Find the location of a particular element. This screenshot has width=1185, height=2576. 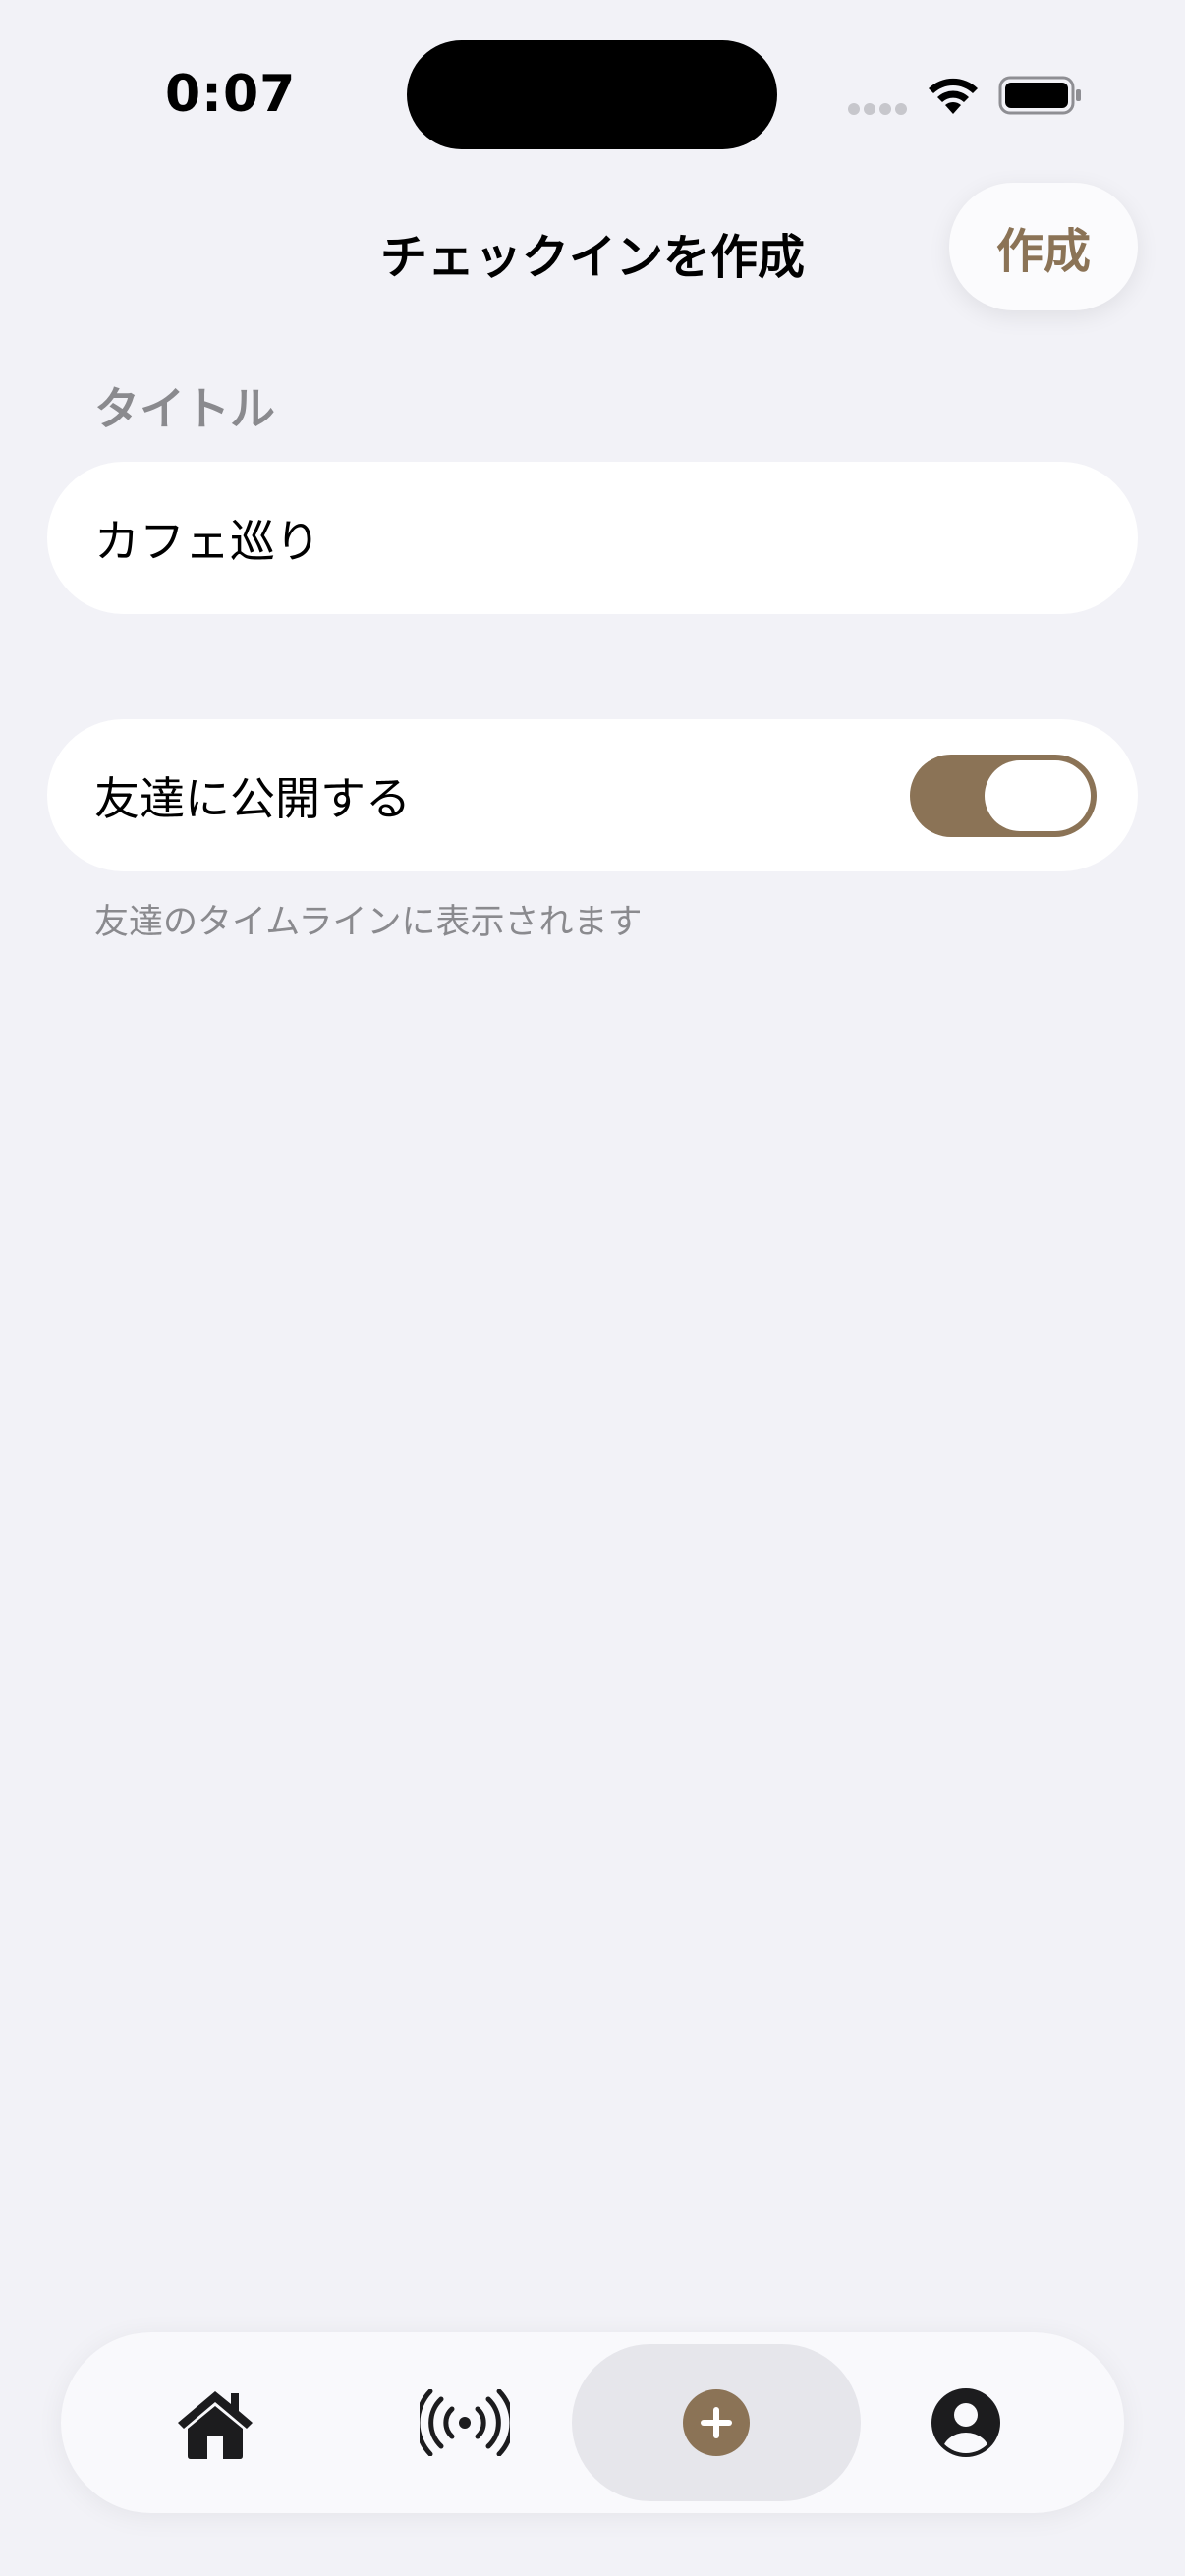

person-circle-icon is located at coordinates (966, 2422).